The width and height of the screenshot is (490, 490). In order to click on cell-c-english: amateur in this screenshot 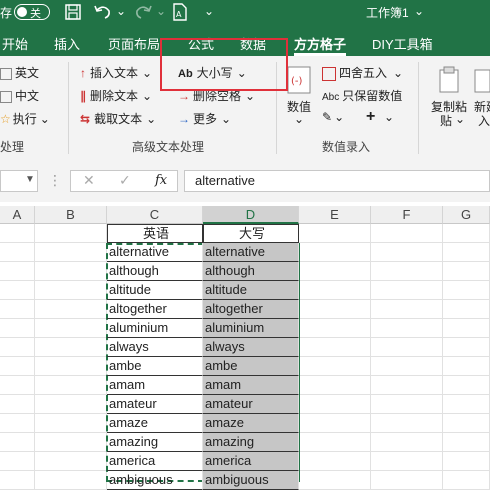, I will do `click(155, 404)`.